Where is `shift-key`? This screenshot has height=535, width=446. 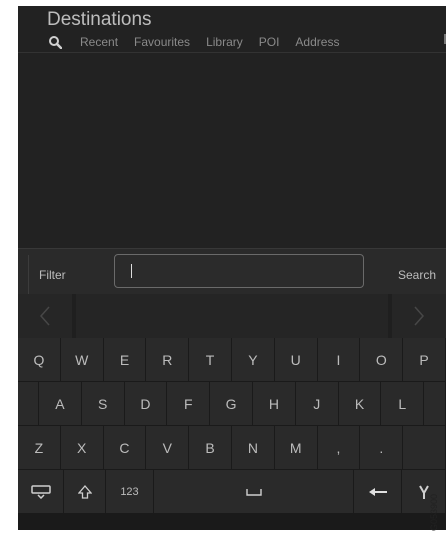 shift-key is located at coordinates (85, 492).